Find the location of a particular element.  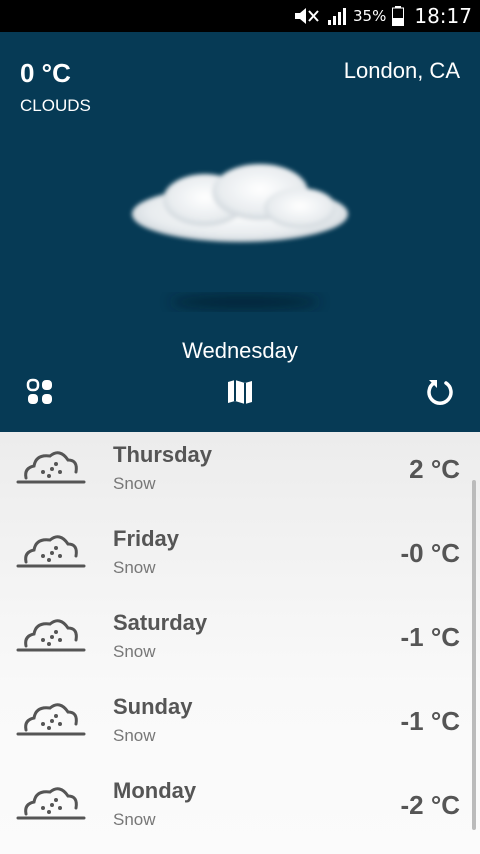

status-bar: 35% 18:17 is located at coordinates (240, 16).